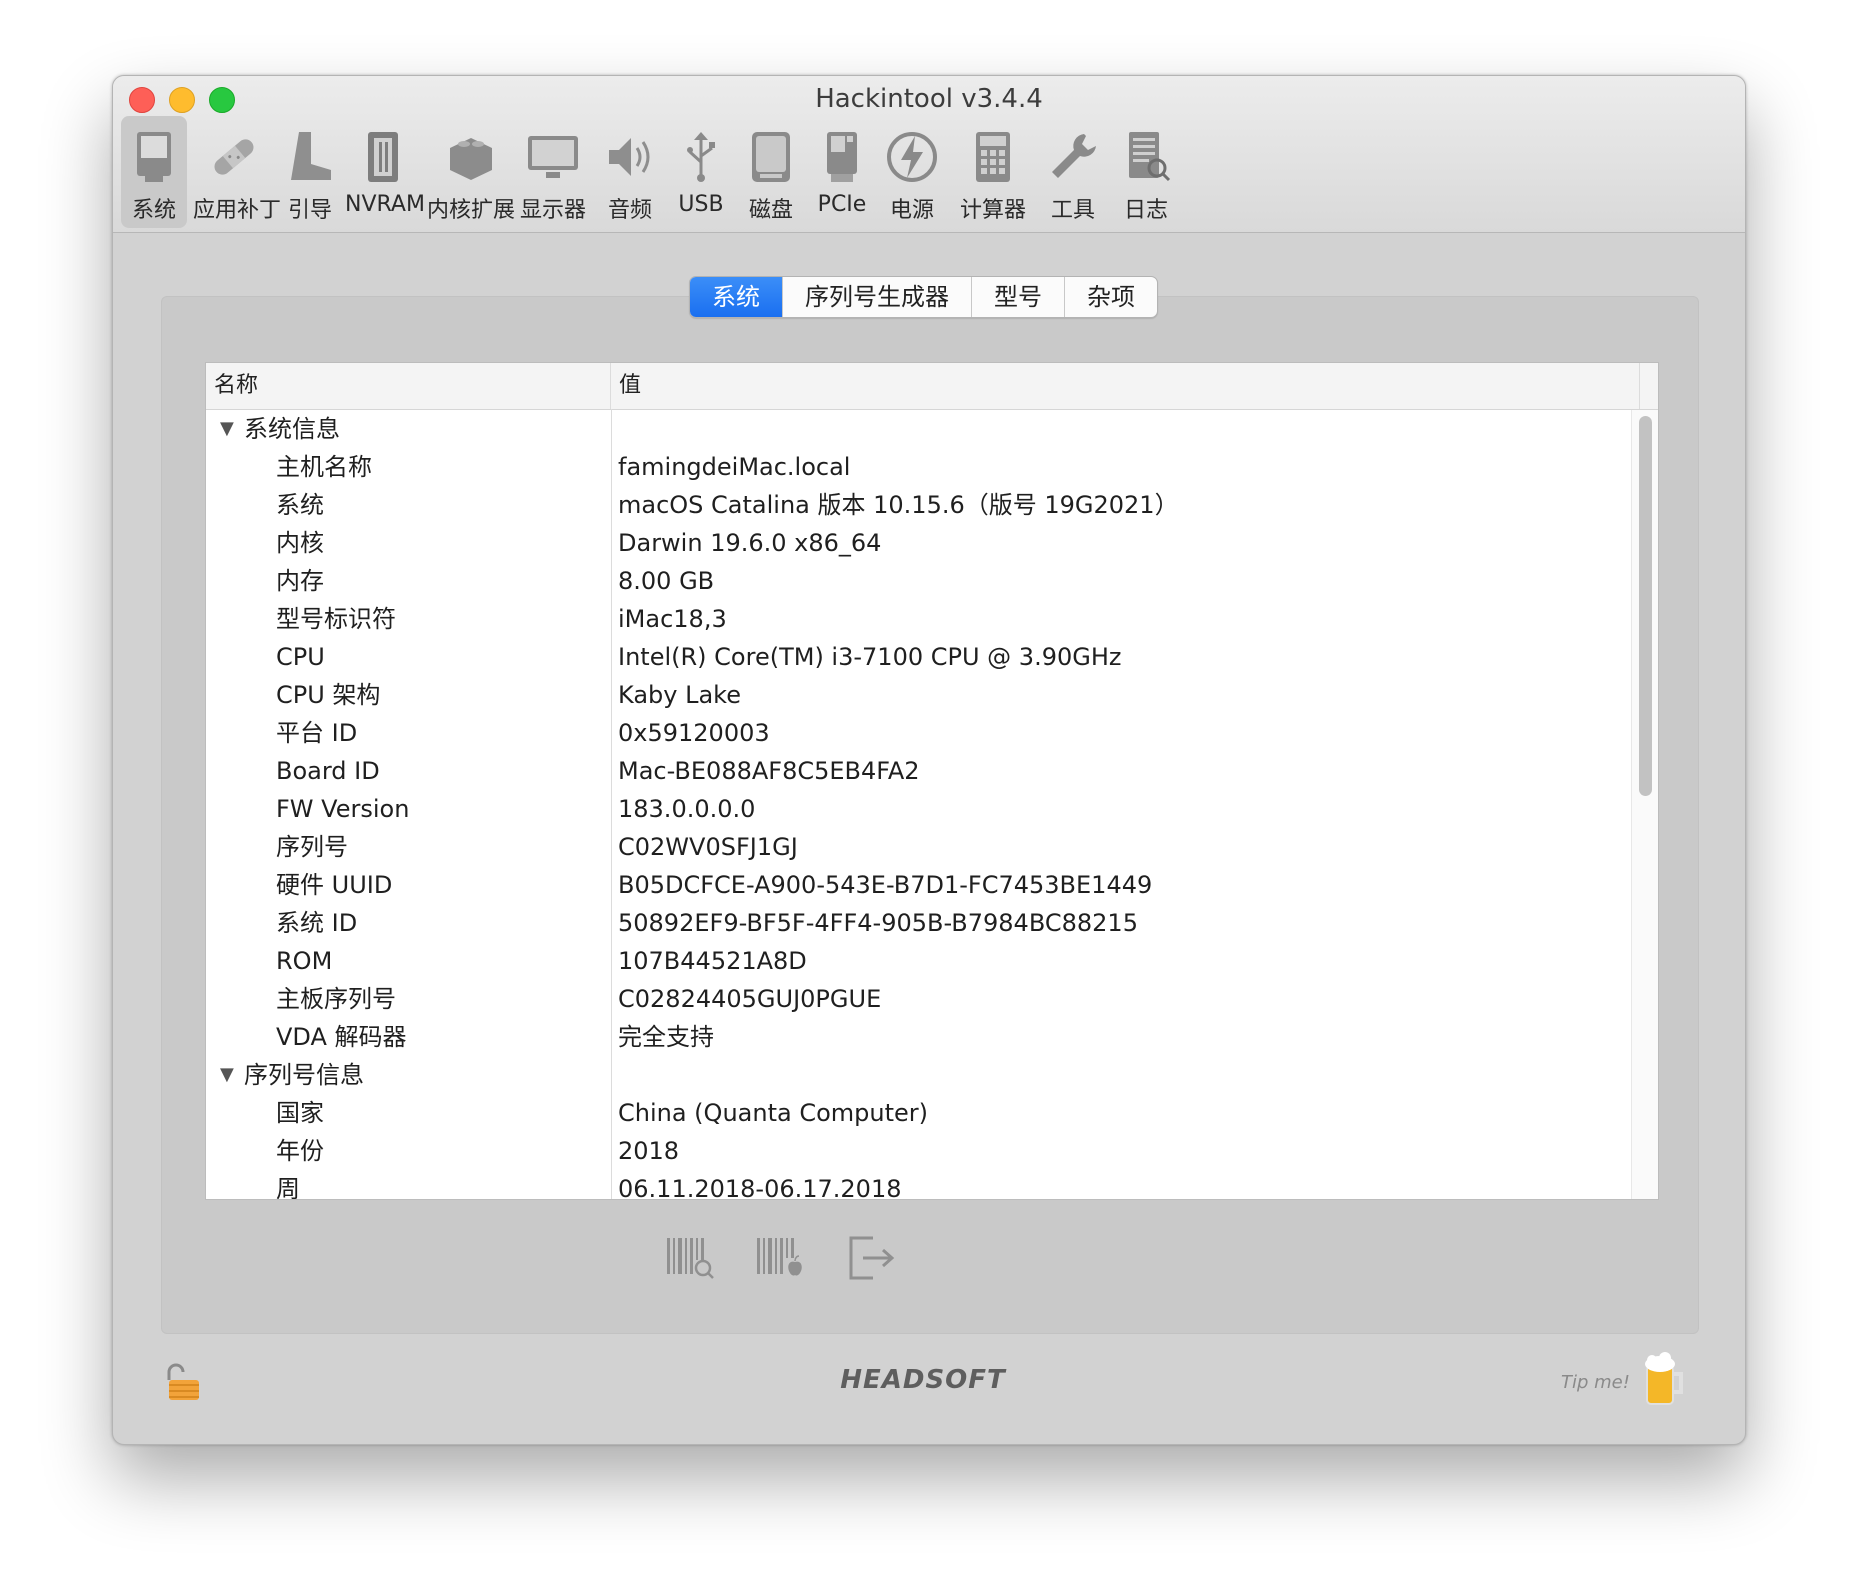 This screenshot has width=1856, height=1592. Describe the element at coordinates (918, 847) in the screenshot. I see `table-row: 序列号 C02WV0SFJ1GJ` at that location.